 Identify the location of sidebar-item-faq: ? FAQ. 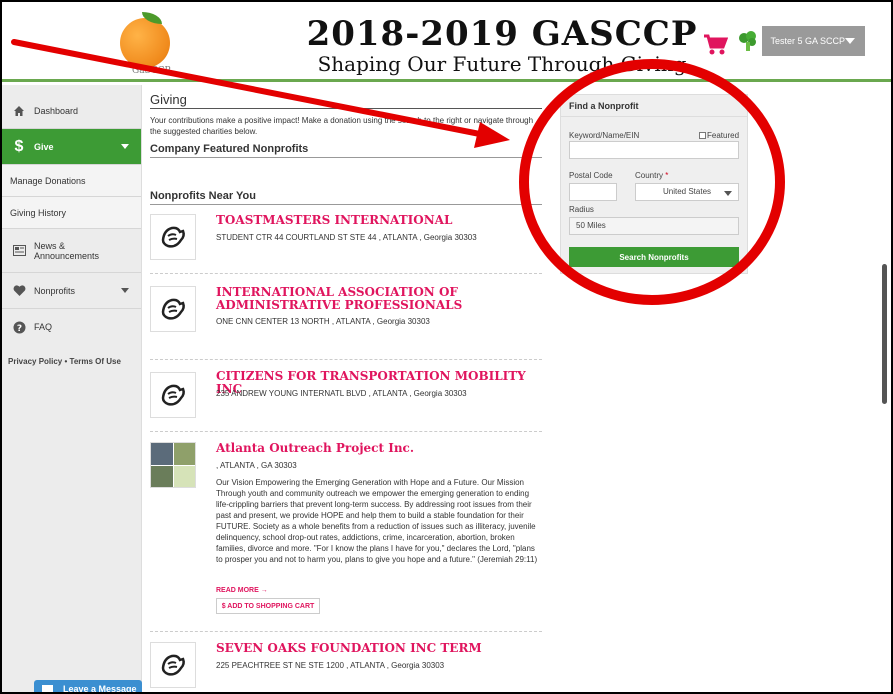
(71, 327).